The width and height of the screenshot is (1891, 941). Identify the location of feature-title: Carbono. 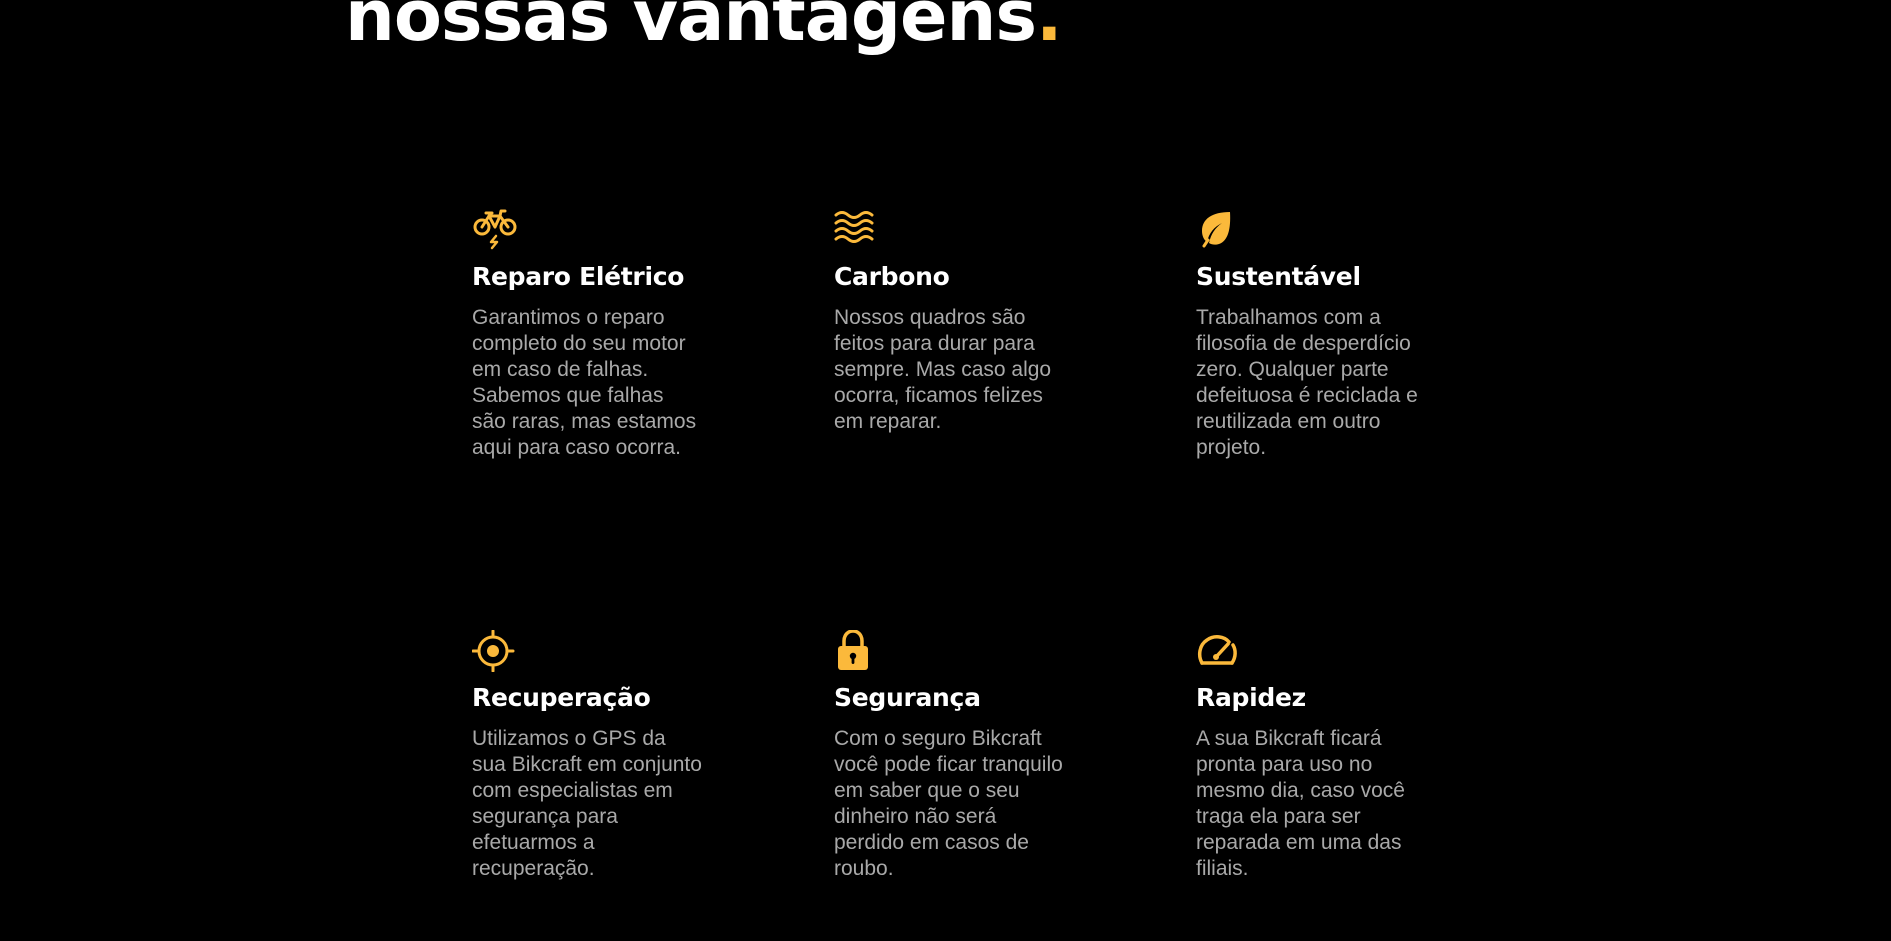
(892, 276).